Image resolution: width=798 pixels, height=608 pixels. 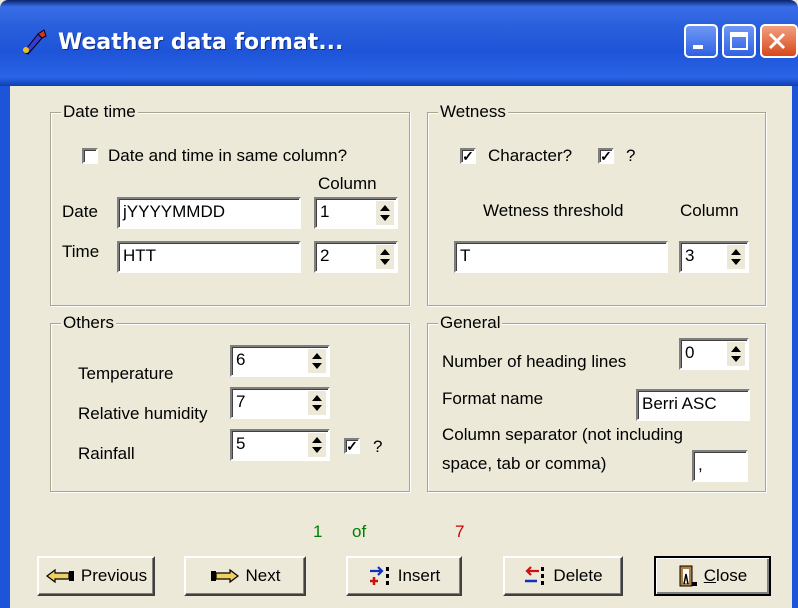 I want to click on app-icon, so click(x=35, y=42).